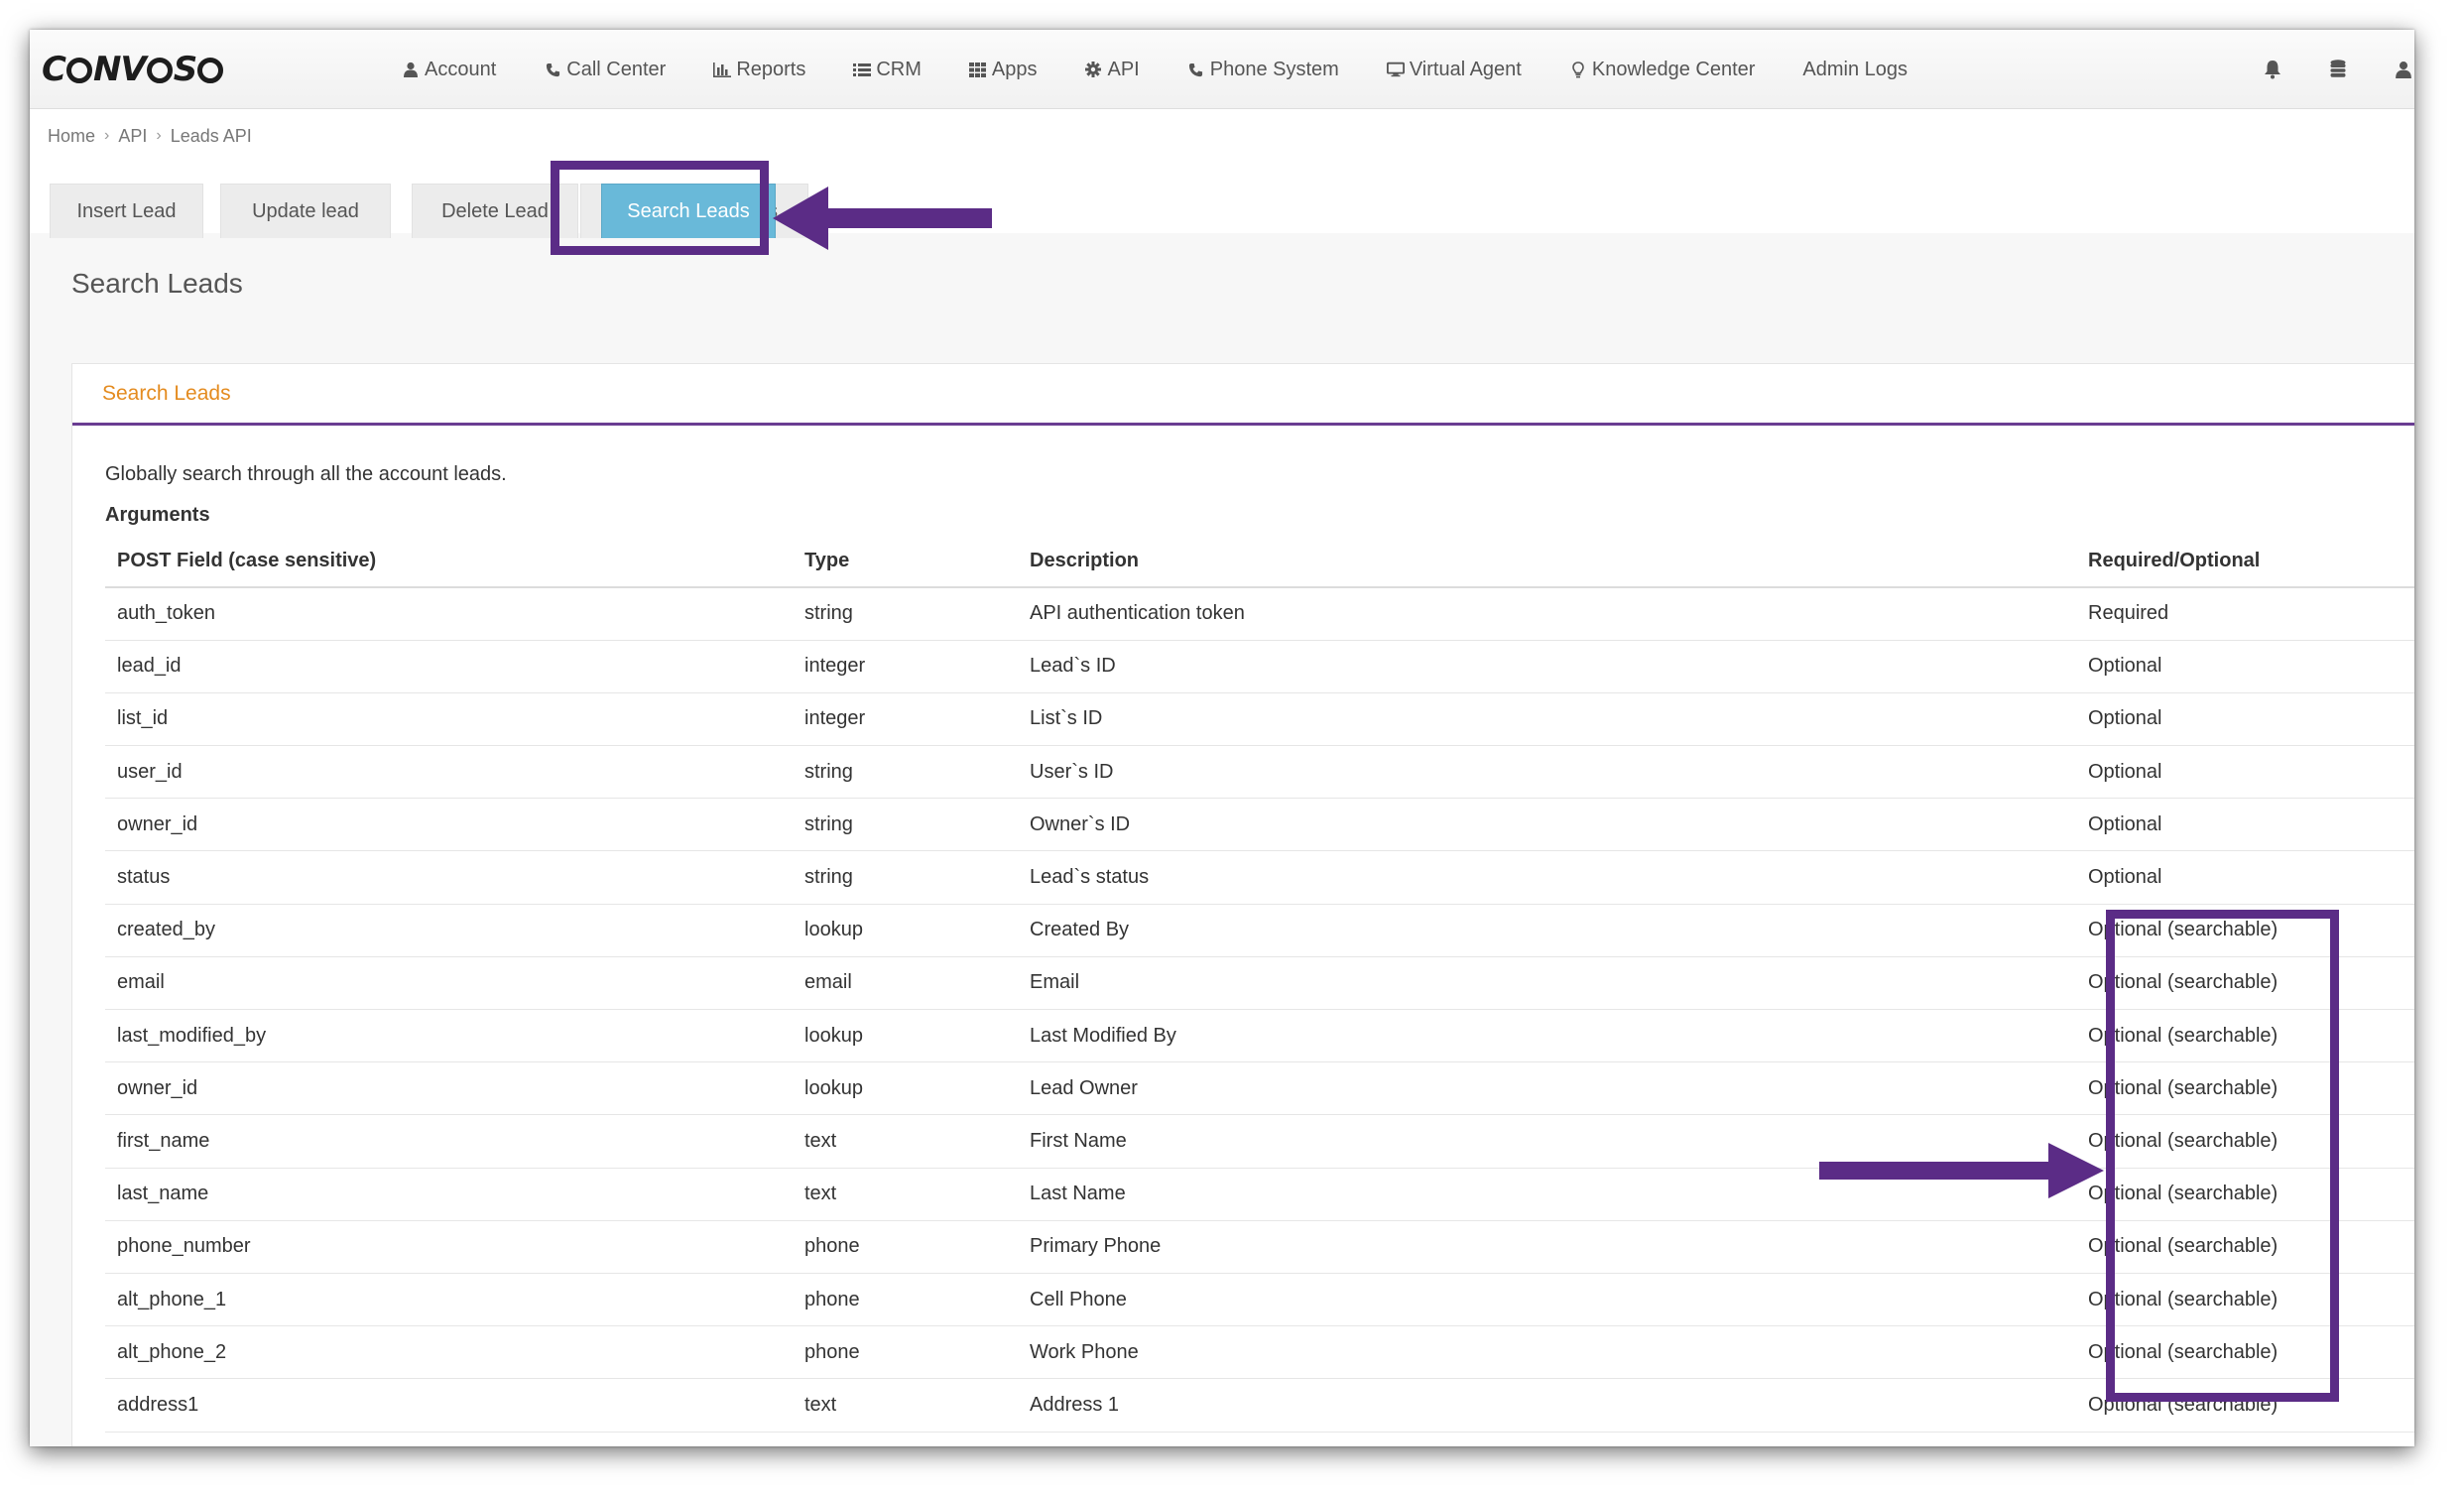 This screenshot has width=2464, height=1496. I want to click on nav-label: Apps, so click(1014, 69).